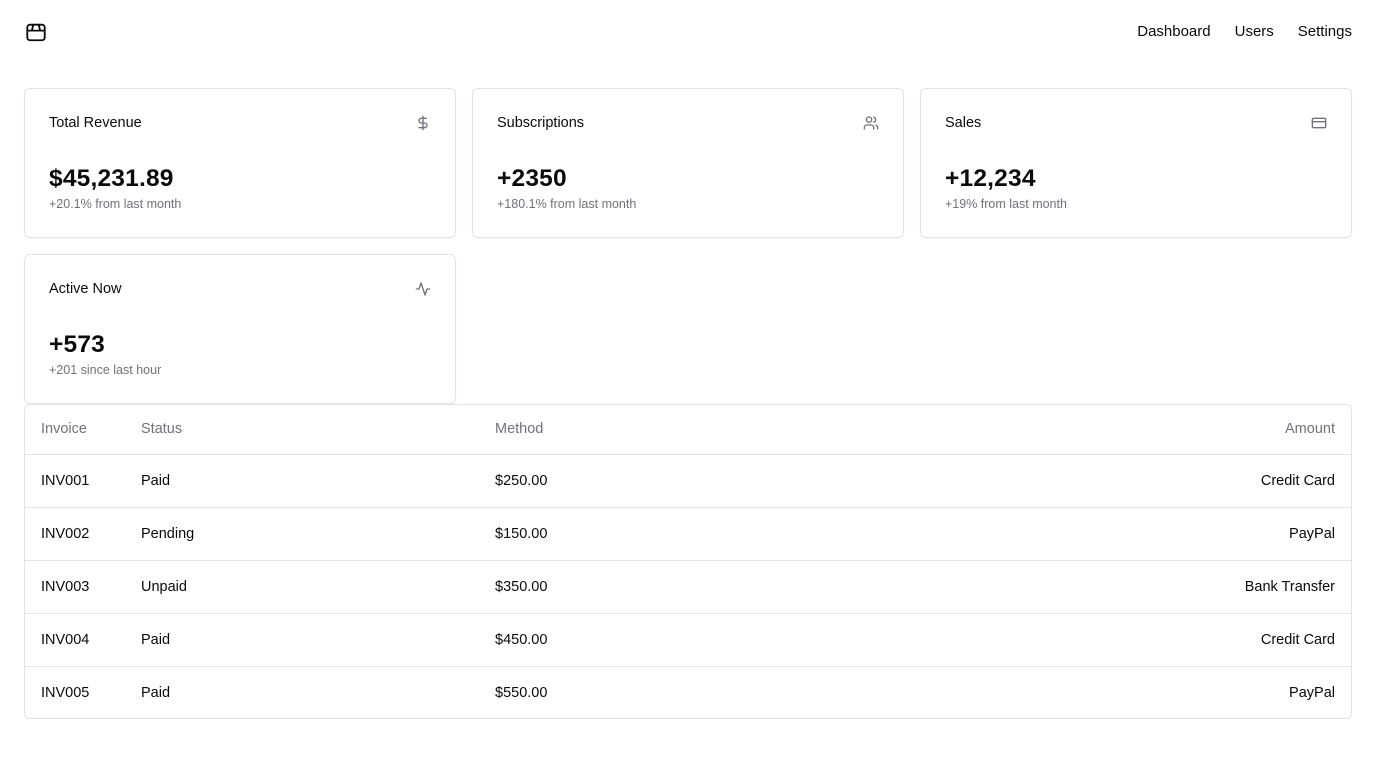 The width and height of the screenshot is (1376, 768). What do you see at coordinates (36, 32) in the screenshot?
I see `package-icon` at bounding box center [36, 32].